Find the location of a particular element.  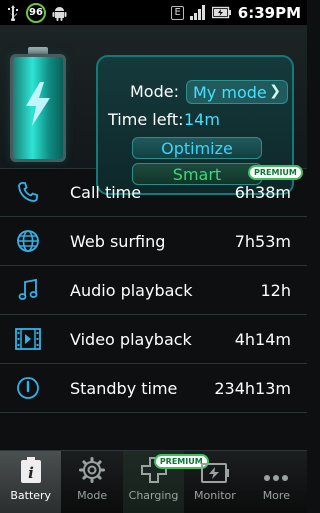

time-left-value: 14m is located at coordinates (202, 119).